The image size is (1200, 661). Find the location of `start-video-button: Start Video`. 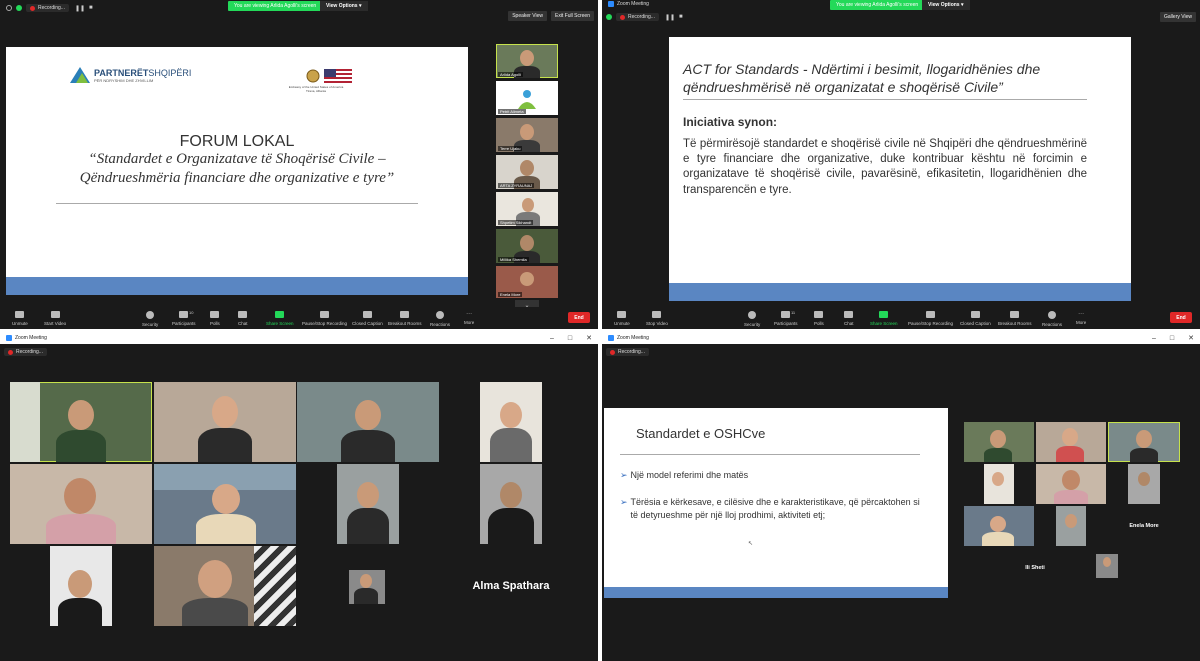

start-video-button: Start Video is located at coordinates (55, 318).